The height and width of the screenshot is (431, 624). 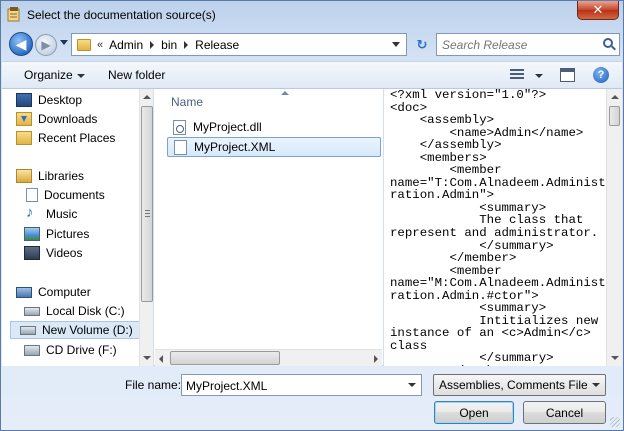 I want to click on nav-item-cd-drive: CD Drive (F:), so click(x=70, y=350).